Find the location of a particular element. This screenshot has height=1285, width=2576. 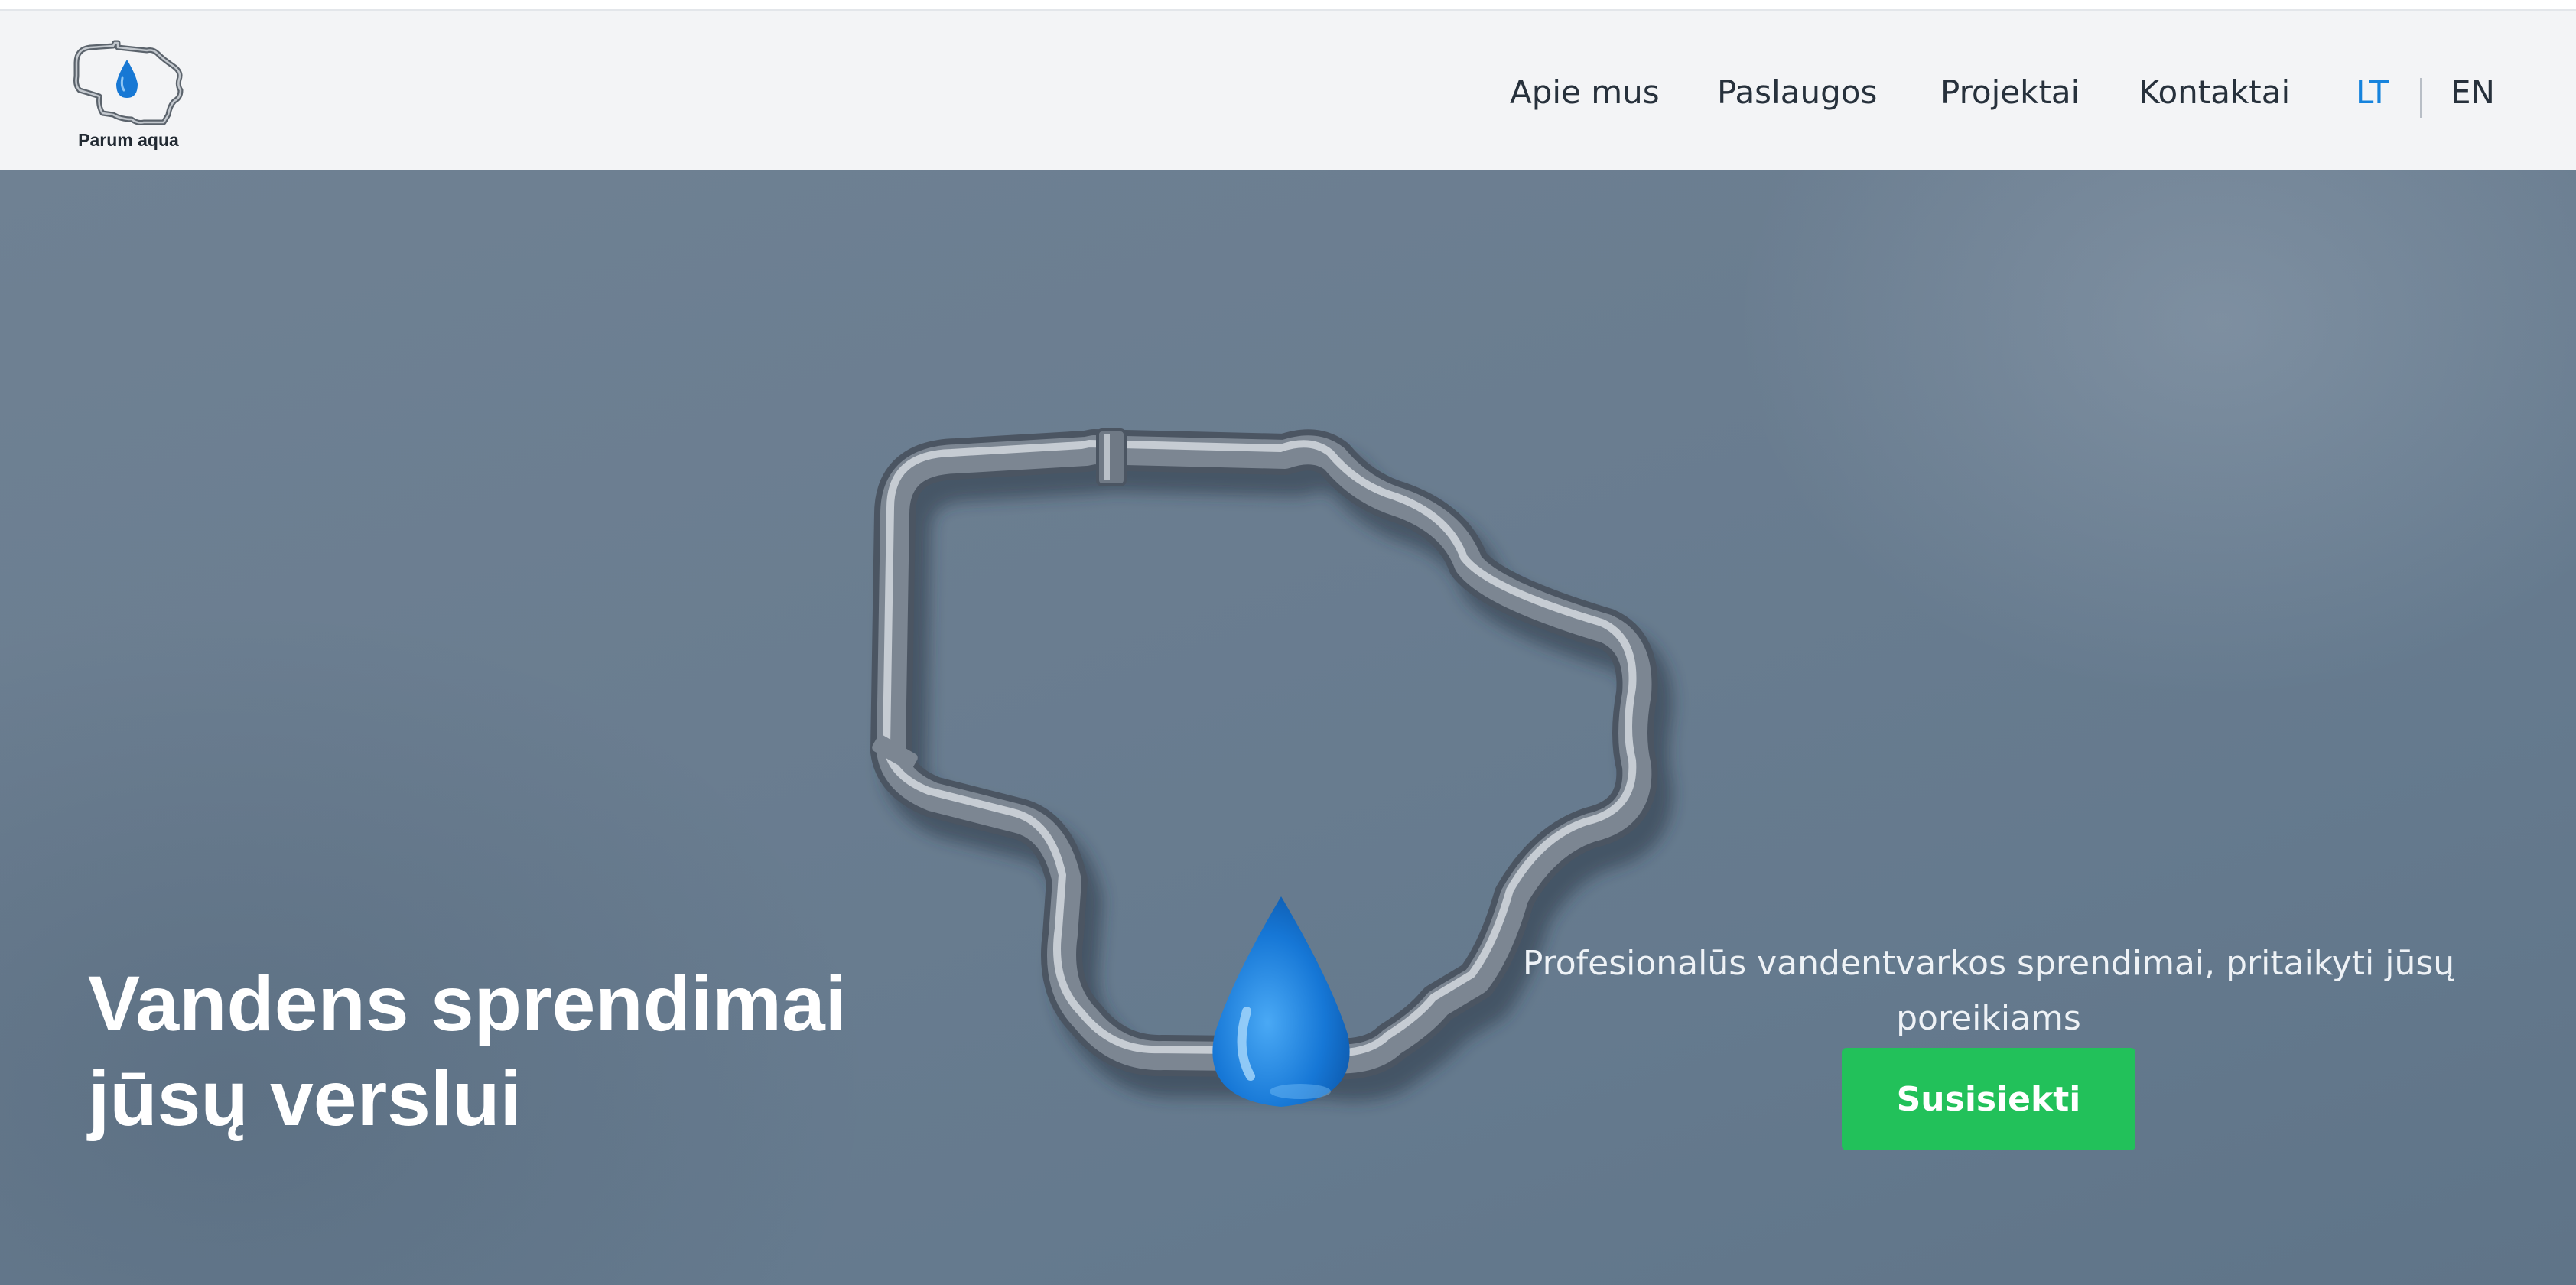

hero-title-line-1: Vandens sprendimai is located at coordinates (467, 1004).